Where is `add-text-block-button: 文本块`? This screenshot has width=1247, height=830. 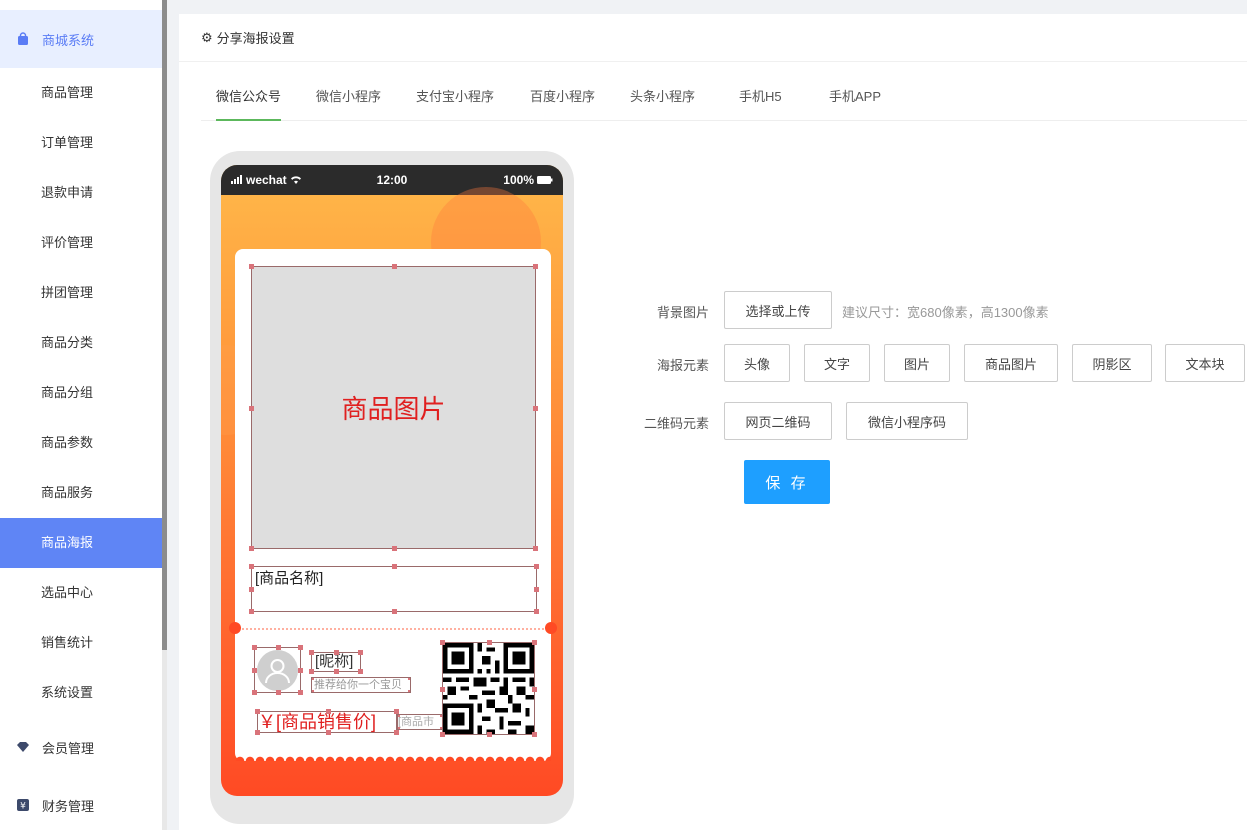 add-text-block-button: 文本块 is located at coordinates (1205, 363).